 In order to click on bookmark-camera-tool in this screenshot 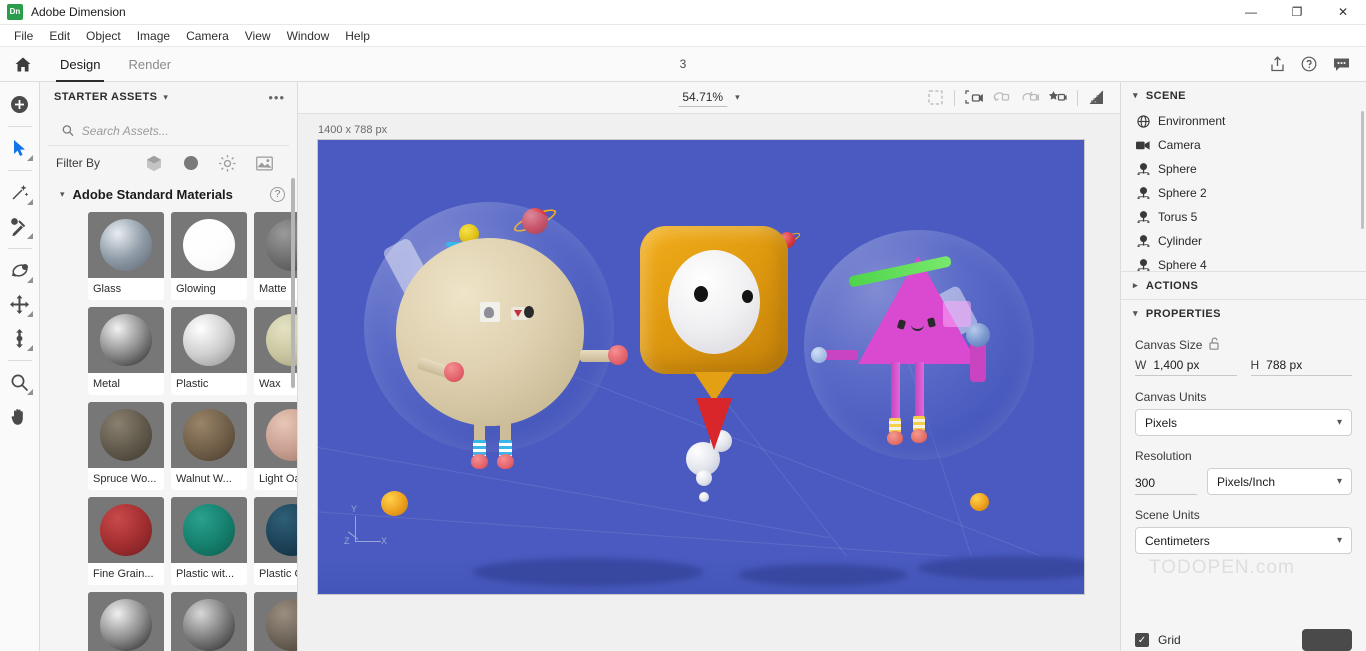, I will do `click(1058, 98)`.